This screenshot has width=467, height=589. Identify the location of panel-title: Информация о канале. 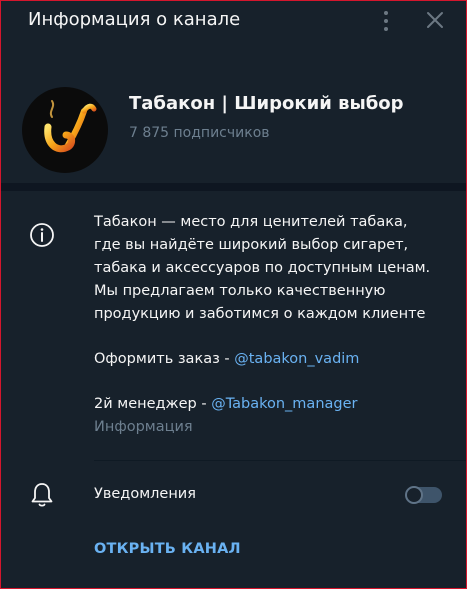
(134, 19).